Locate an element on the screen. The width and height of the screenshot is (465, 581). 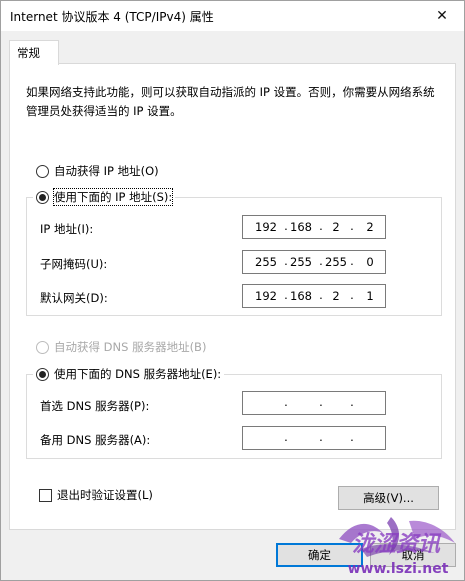
title-bar: Internet 协议版本 4 (TCP/IPv4) 属性 ✕ is located at coordinates (232, 15).